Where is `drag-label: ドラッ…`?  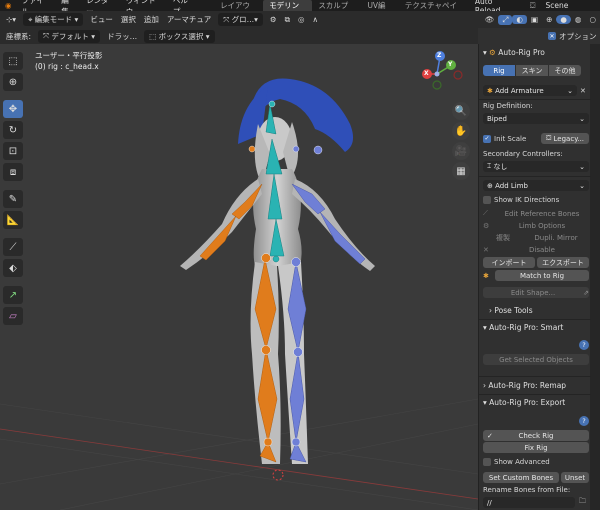 drag-label: ドラッ… is located at coordinates (122, 36).